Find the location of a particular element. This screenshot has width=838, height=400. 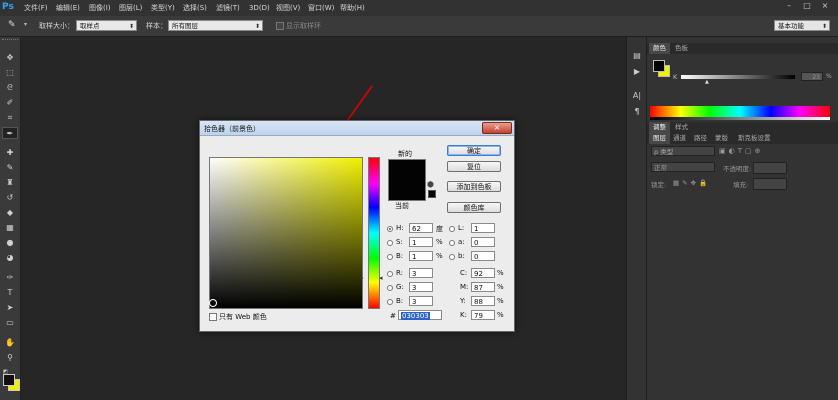

ok-button: 确定 is located at coordinates (474, 150).